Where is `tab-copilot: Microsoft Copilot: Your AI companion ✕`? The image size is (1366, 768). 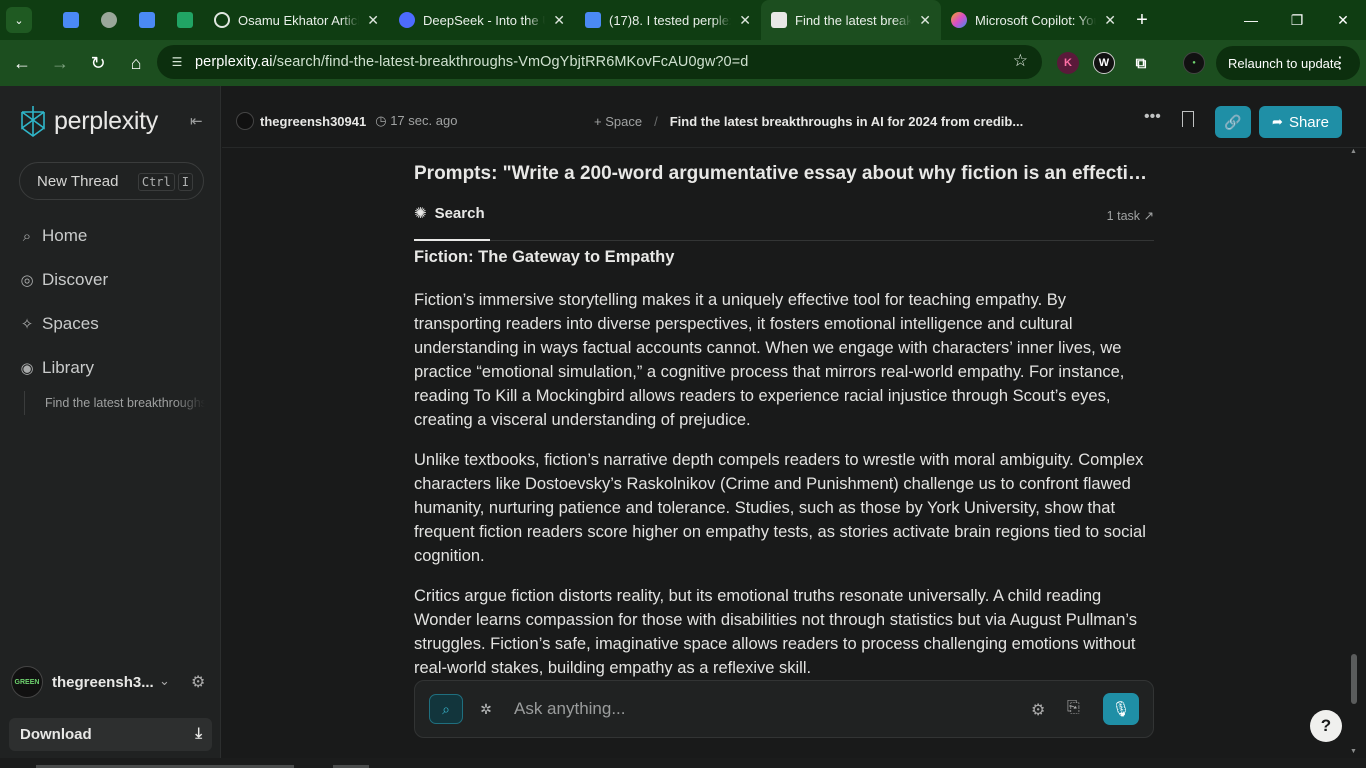
tab-copilot: Microsoft Copilot: Your AI companion ✕ is located at coordinates (1033, 20).